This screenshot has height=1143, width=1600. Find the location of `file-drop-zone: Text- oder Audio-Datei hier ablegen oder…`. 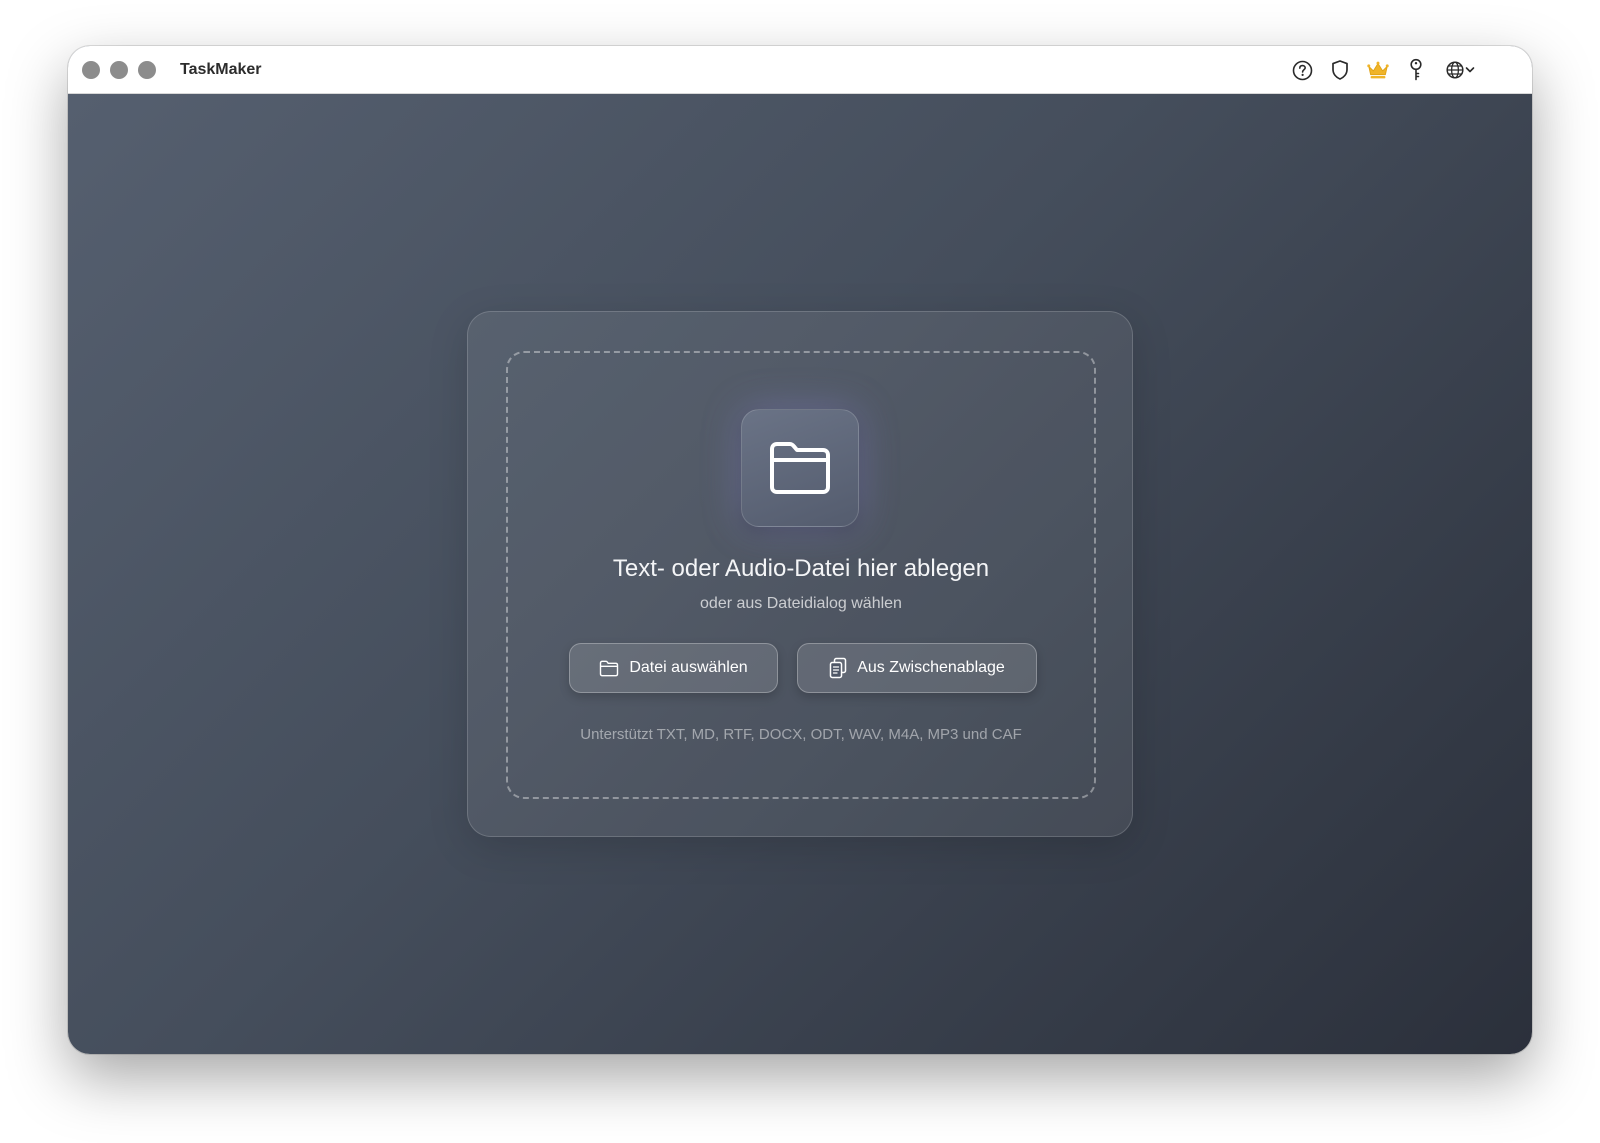

file-drop-zone: Text- oder Audio-Datei hier ablegen oder… is located at coordinates (801, 575).